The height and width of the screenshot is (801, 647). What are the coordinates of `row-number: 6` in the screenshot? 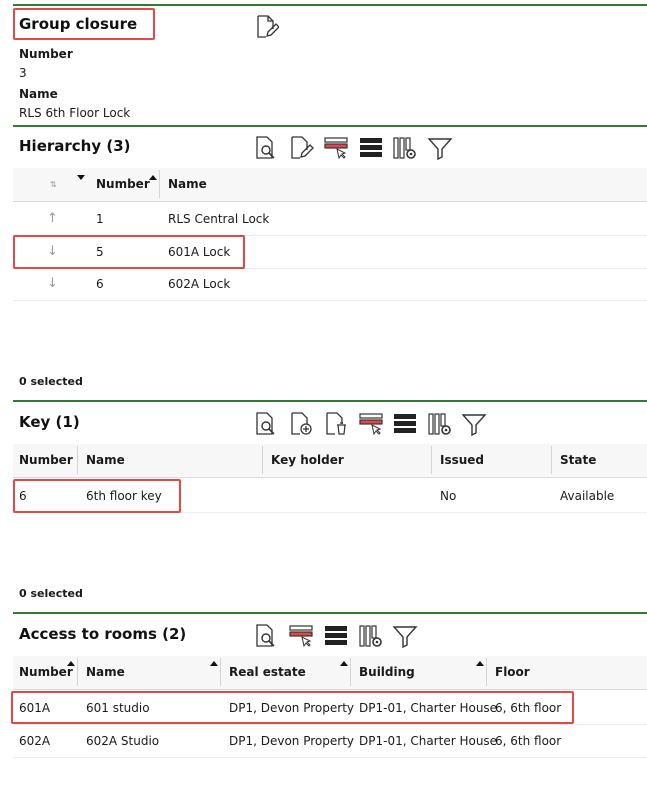 It's located at (100, 284).